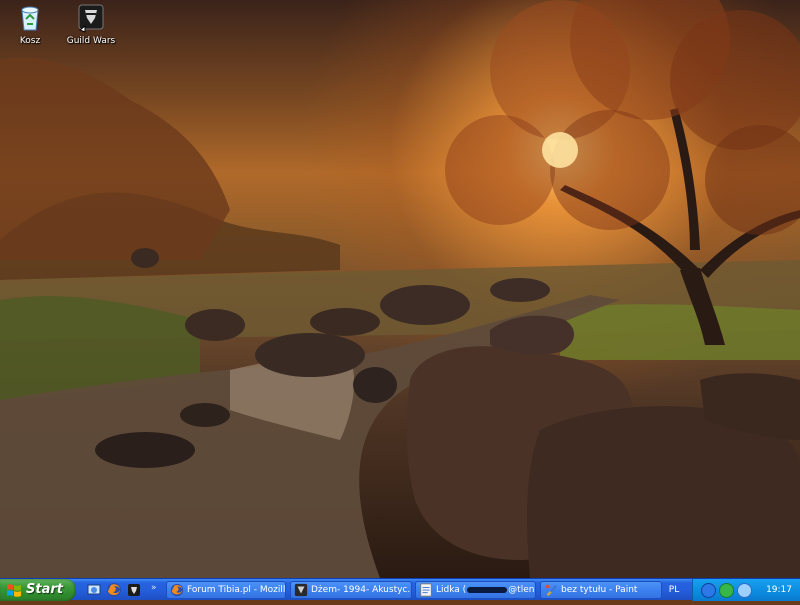  What do you see at coordinates (14, 590) in the screenshot?
I see `windows-logo-icon` at bounding box center [14, 590].